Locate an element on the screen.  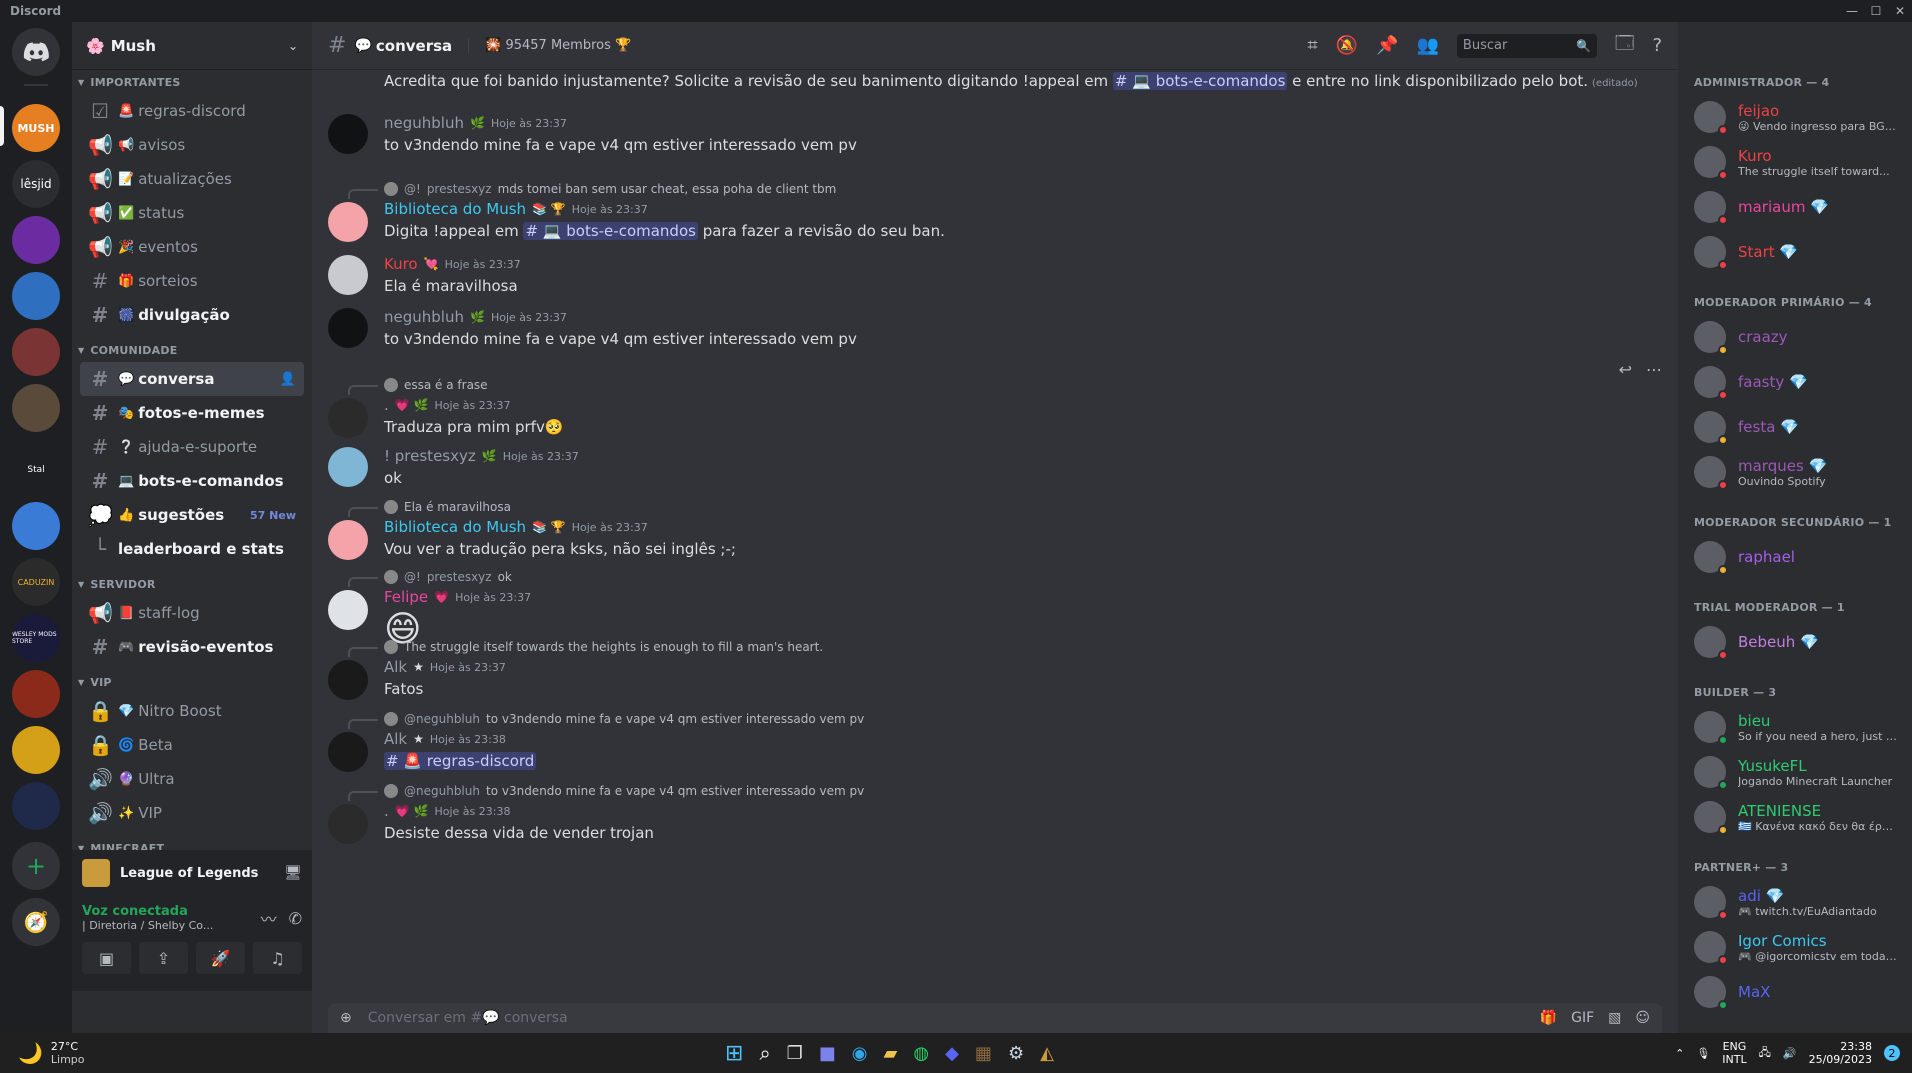
invite-icon: 👤 is located at coordinates (288, 379).